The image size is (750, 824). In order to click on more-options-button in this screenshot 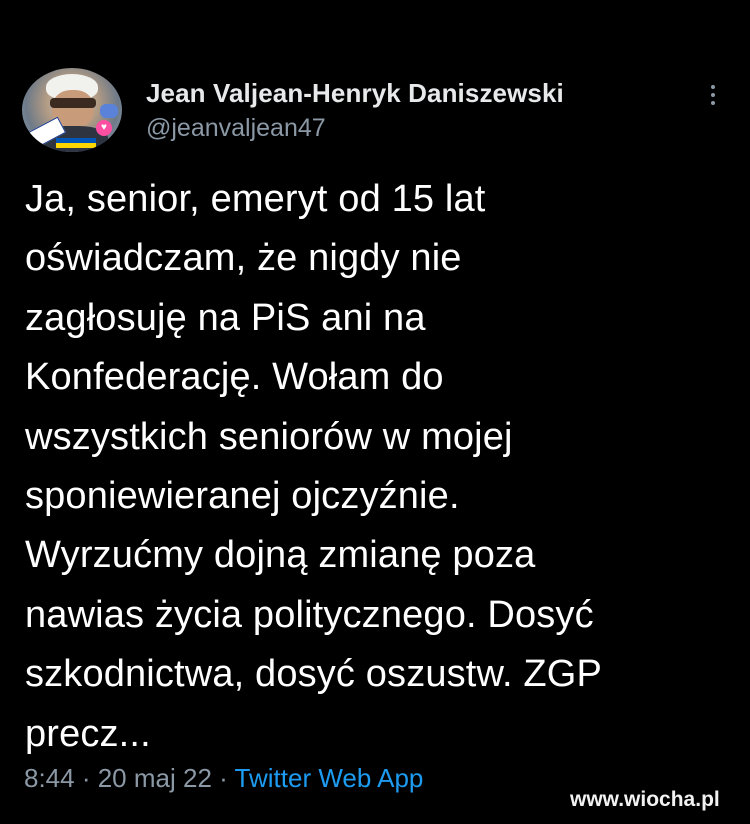, I will do `click(713, 95)`.